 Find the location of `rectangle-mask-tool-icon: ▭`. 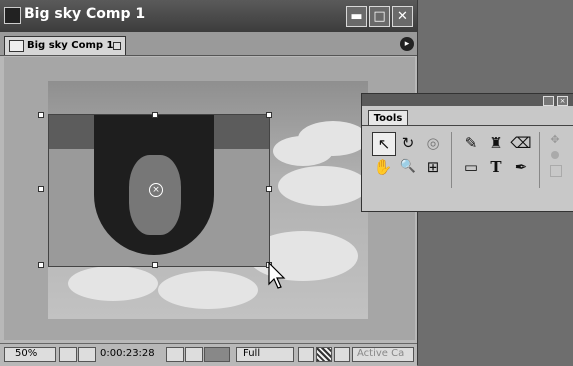

rectangle-mask-tool-icon: ▭ is located at coordinates (471, 167).